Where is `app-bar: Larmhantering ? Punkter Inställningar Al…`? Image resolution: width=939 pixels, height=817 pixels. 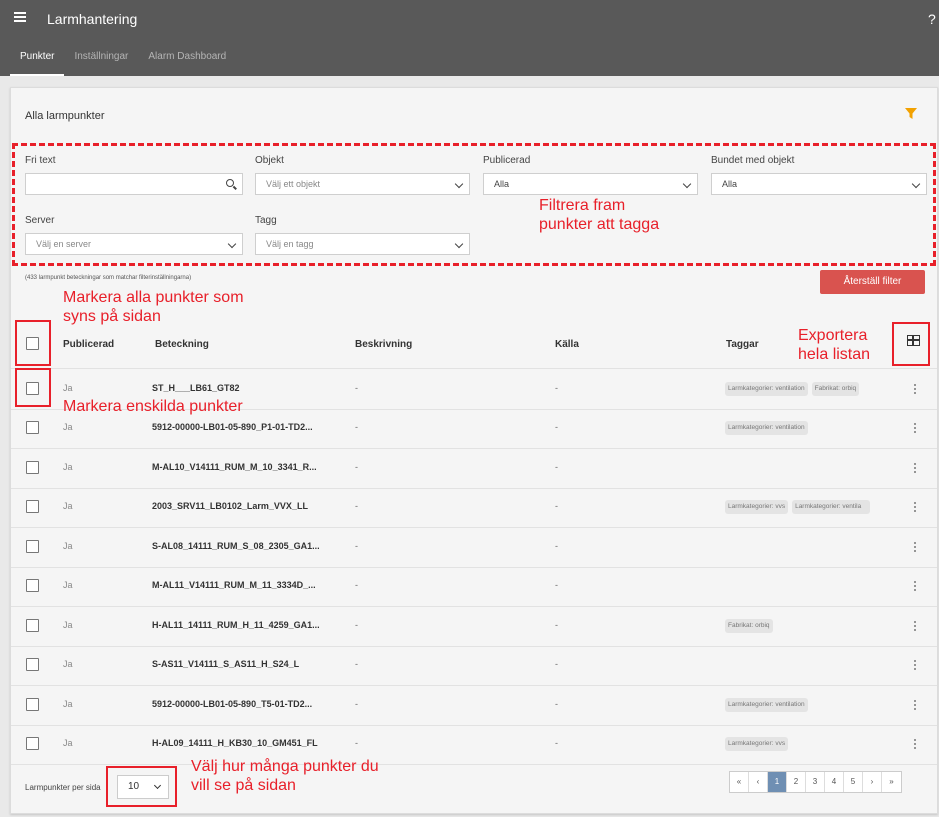 app-bar: Larmhantering ? Punkter Inställningar Al… is located at coordinates (469, 38).